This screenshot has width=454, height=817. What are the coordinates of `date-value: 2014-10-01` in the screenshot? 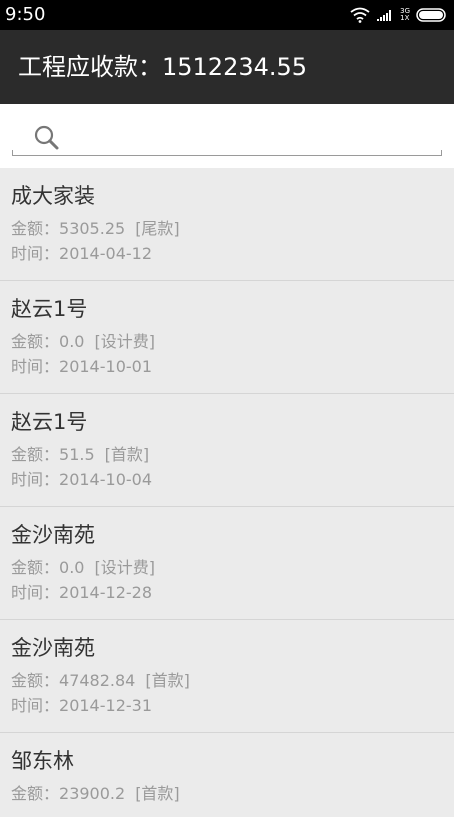 It's located at (105, 366).